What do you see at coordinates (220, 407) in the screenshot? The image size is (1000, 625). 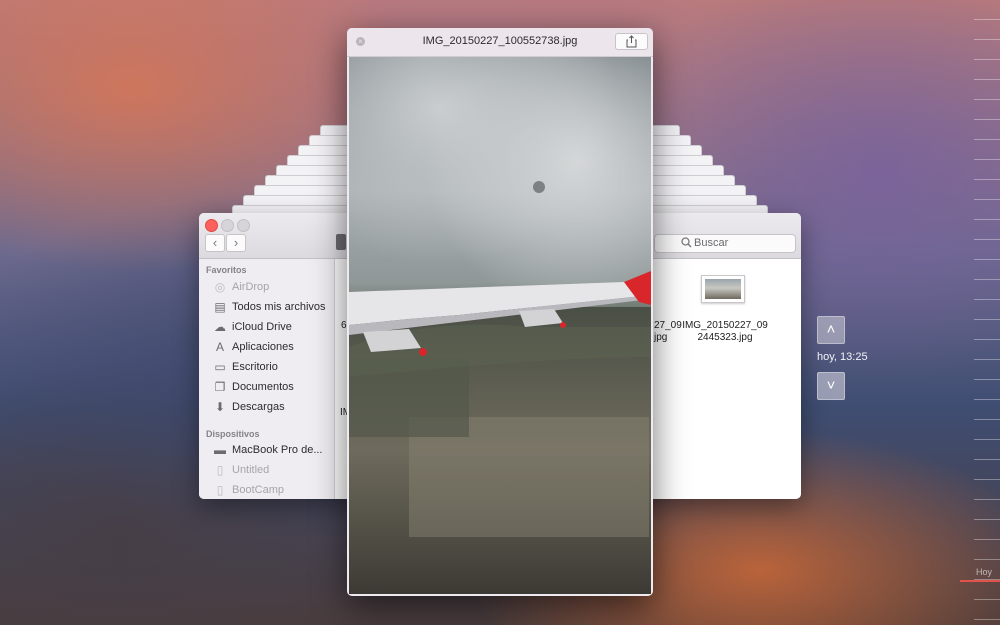 I see `downloads-icon: ⬇` at bounding box center [220, 407].